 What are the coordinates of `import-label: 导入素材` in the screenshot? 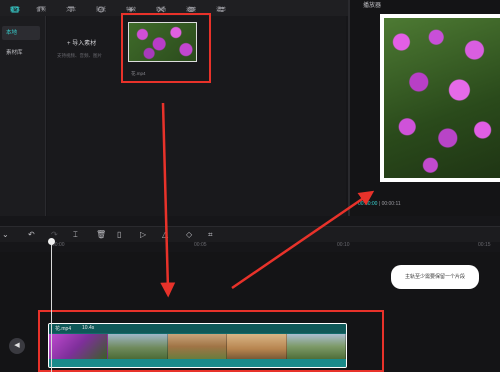 It's located at (84, 44).